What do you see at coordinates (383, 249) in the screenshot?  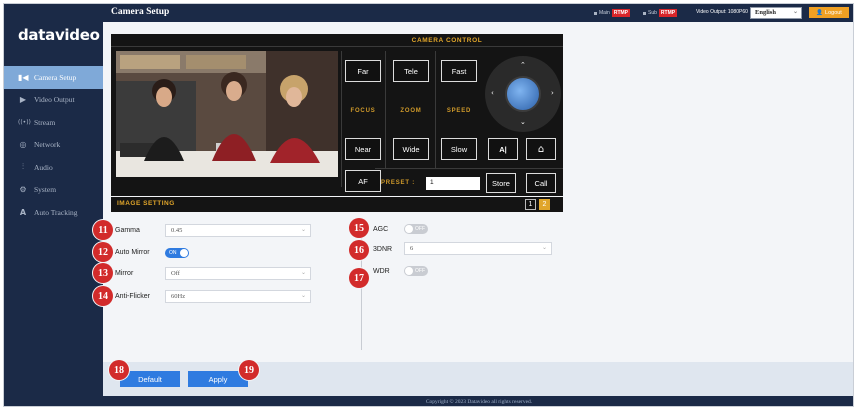 I see `3dnr-label: 3DNR` at bounding box center [383, 249].